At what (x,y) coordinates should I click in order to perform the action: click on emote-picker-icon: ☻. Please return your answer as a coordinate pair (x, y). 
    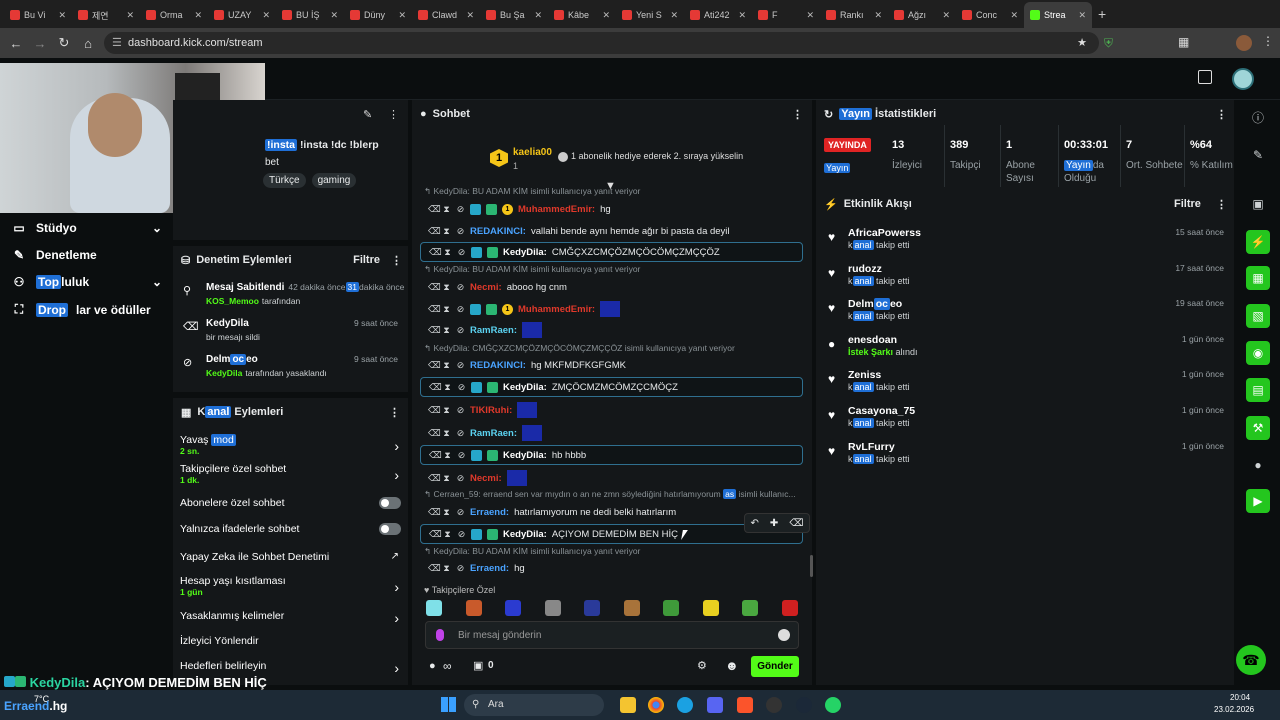
    Looking at the image, I should click on (732, 665).